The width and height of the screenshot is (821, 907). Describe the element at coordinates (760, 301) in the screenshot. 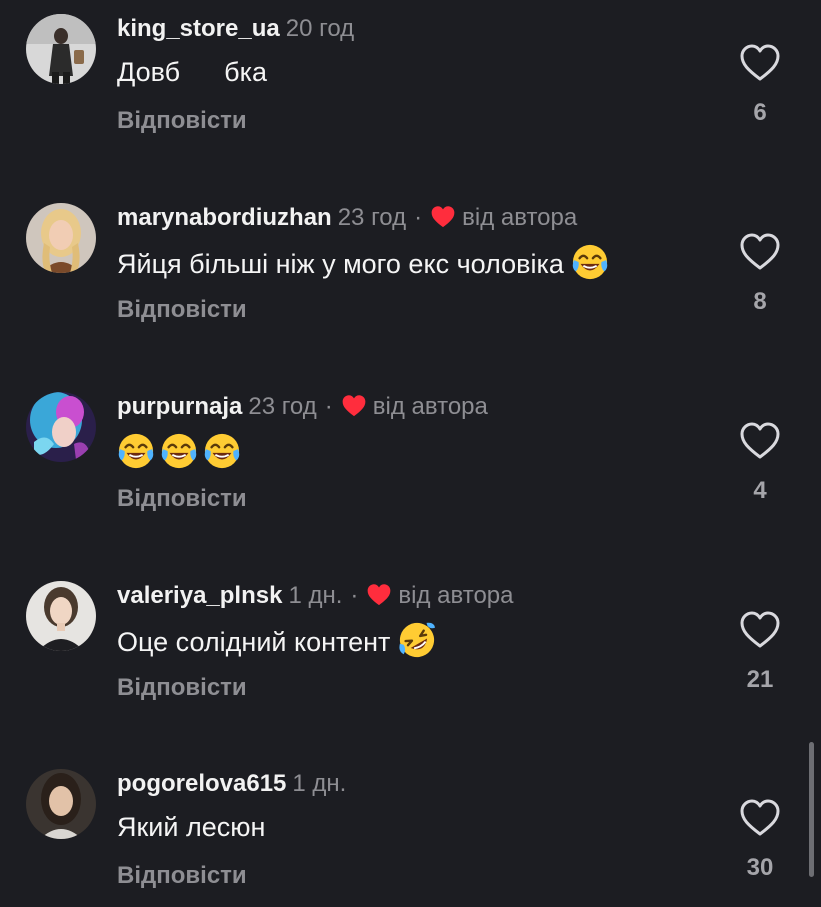

I see `like-count: 8` at that location.